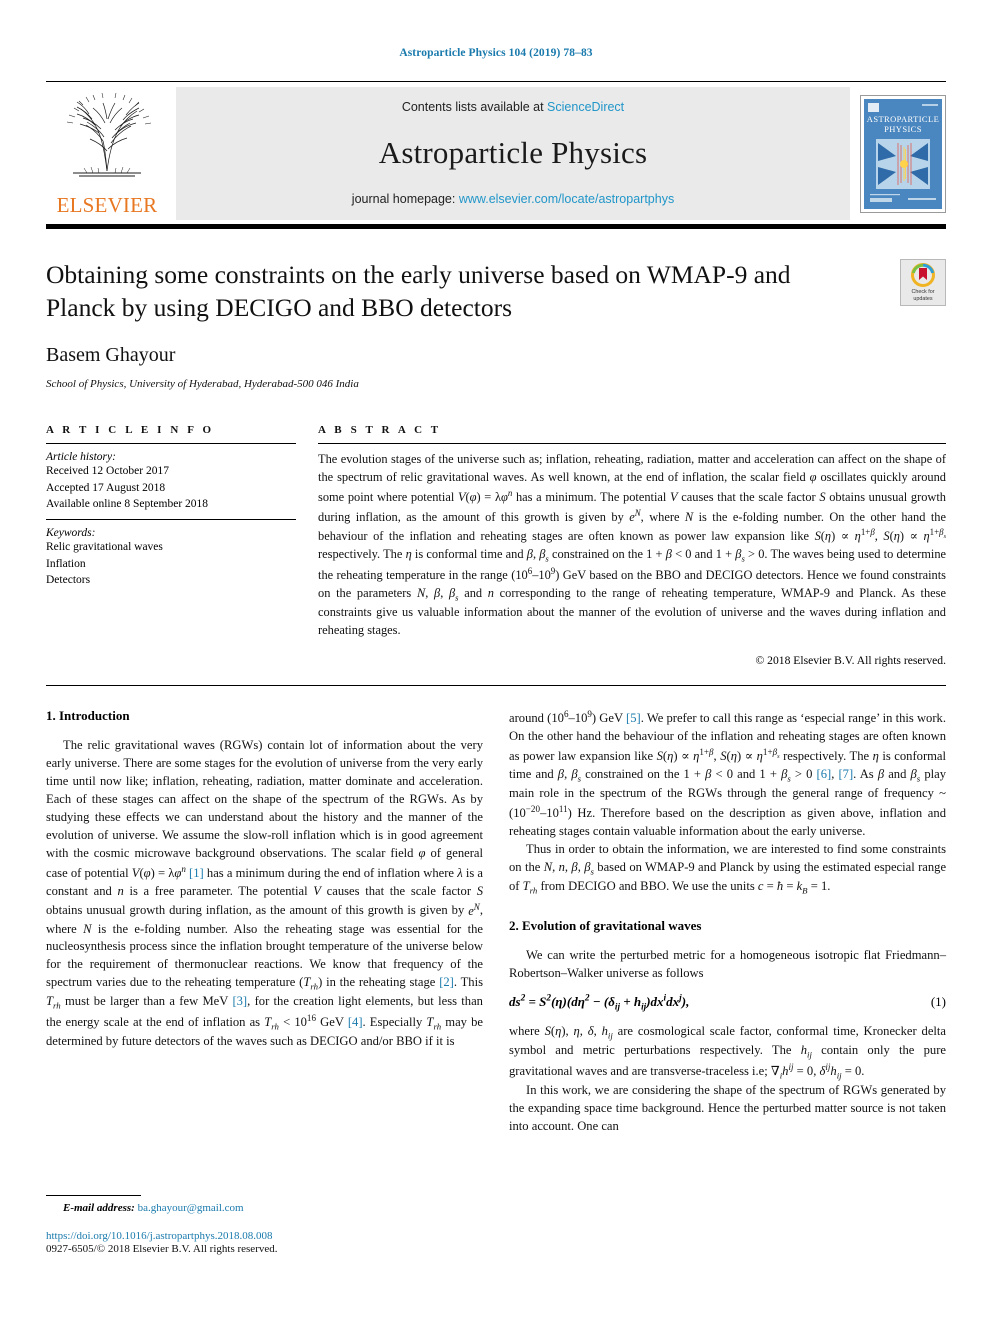  Describe the element at coordinates (380, 430) in the screenshot. I see `abstract-heading: A B S T R A C T` at that location.